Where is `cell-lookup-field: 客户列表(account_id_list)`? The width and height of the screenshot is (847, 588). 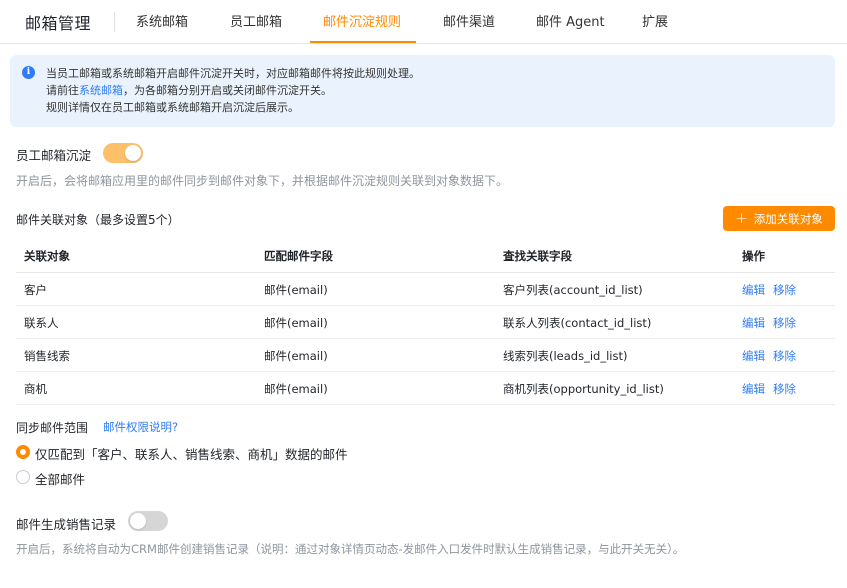
cell-lookup-field: 客户列表(account_id_list) is located at coordinates (573, 290).